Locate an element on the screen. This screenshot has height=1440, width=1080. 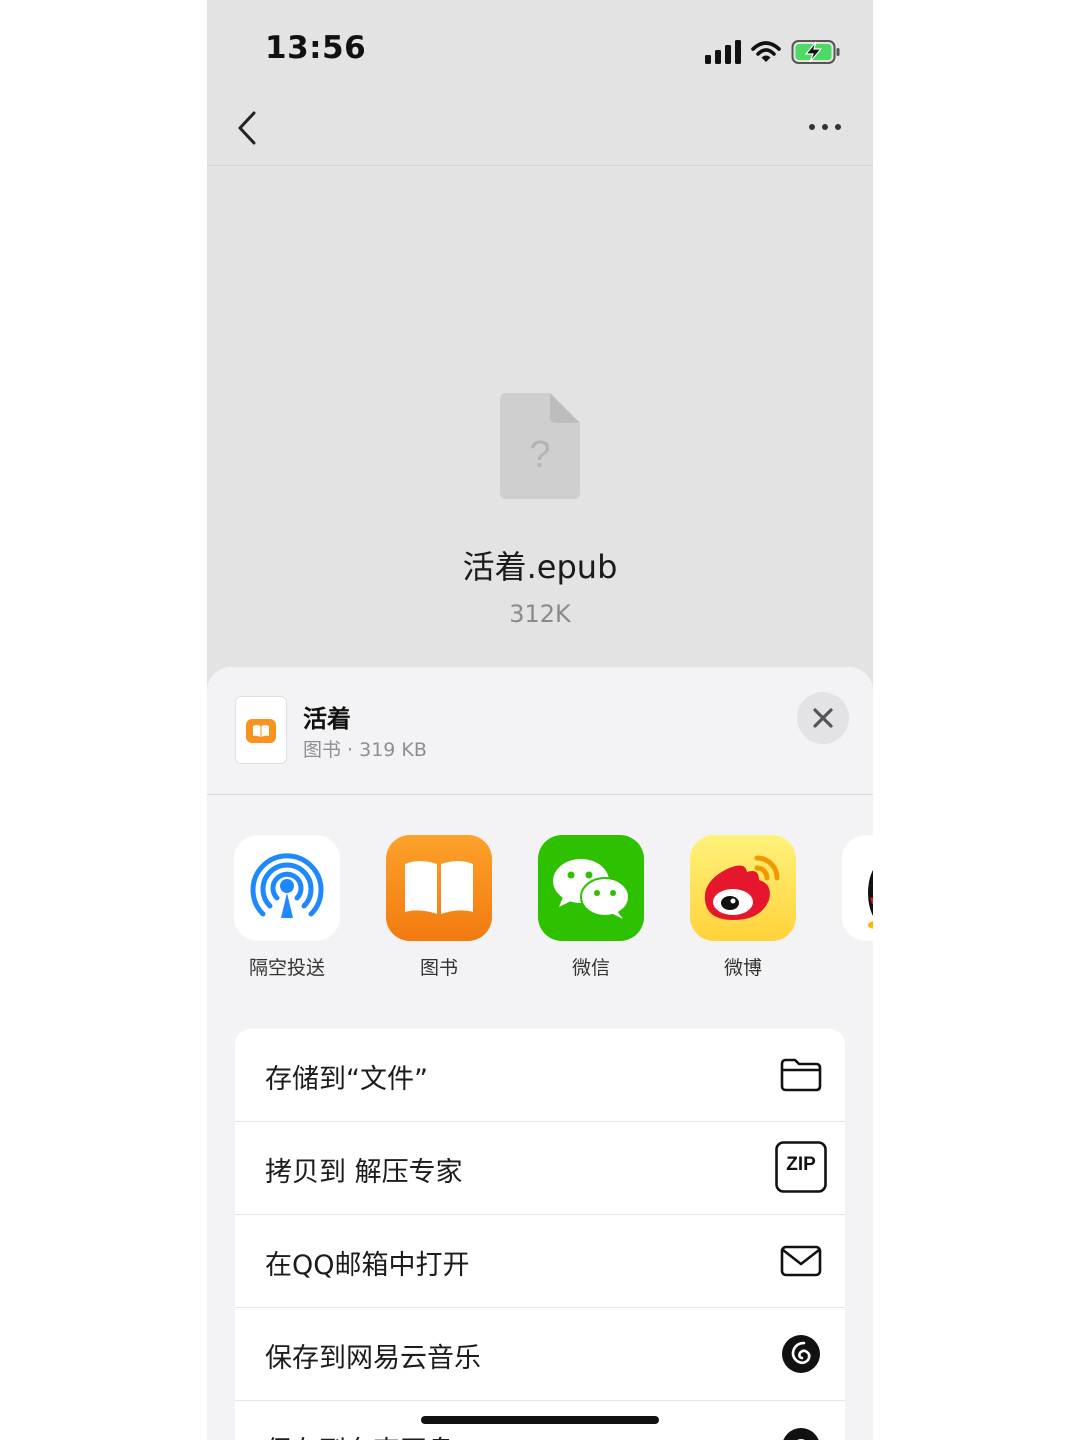
file-size: 312K is located at coordinates (540, 614).